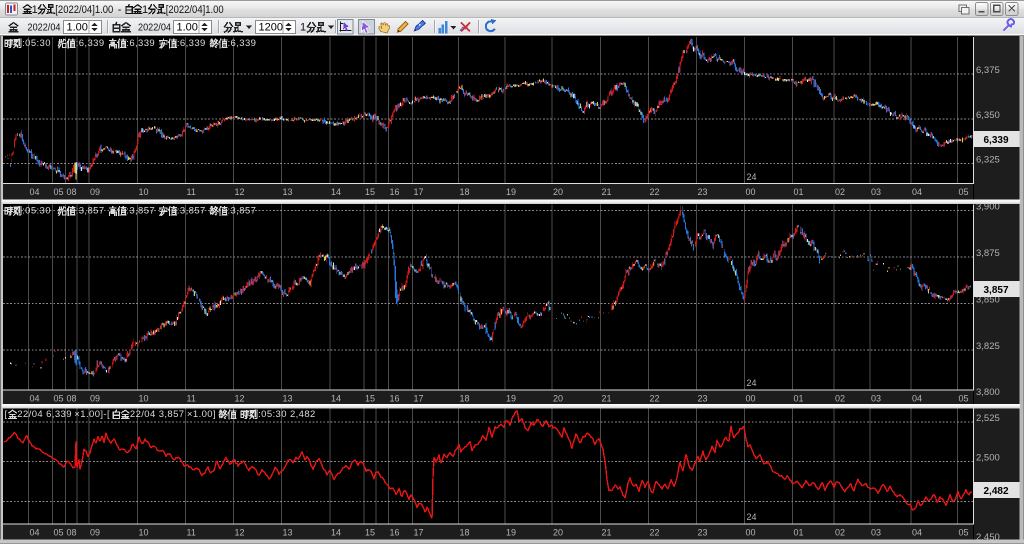 The width and height of the screenshot is (1024, 544). I want to click on svg-text: 2,500, so click(988, 457).